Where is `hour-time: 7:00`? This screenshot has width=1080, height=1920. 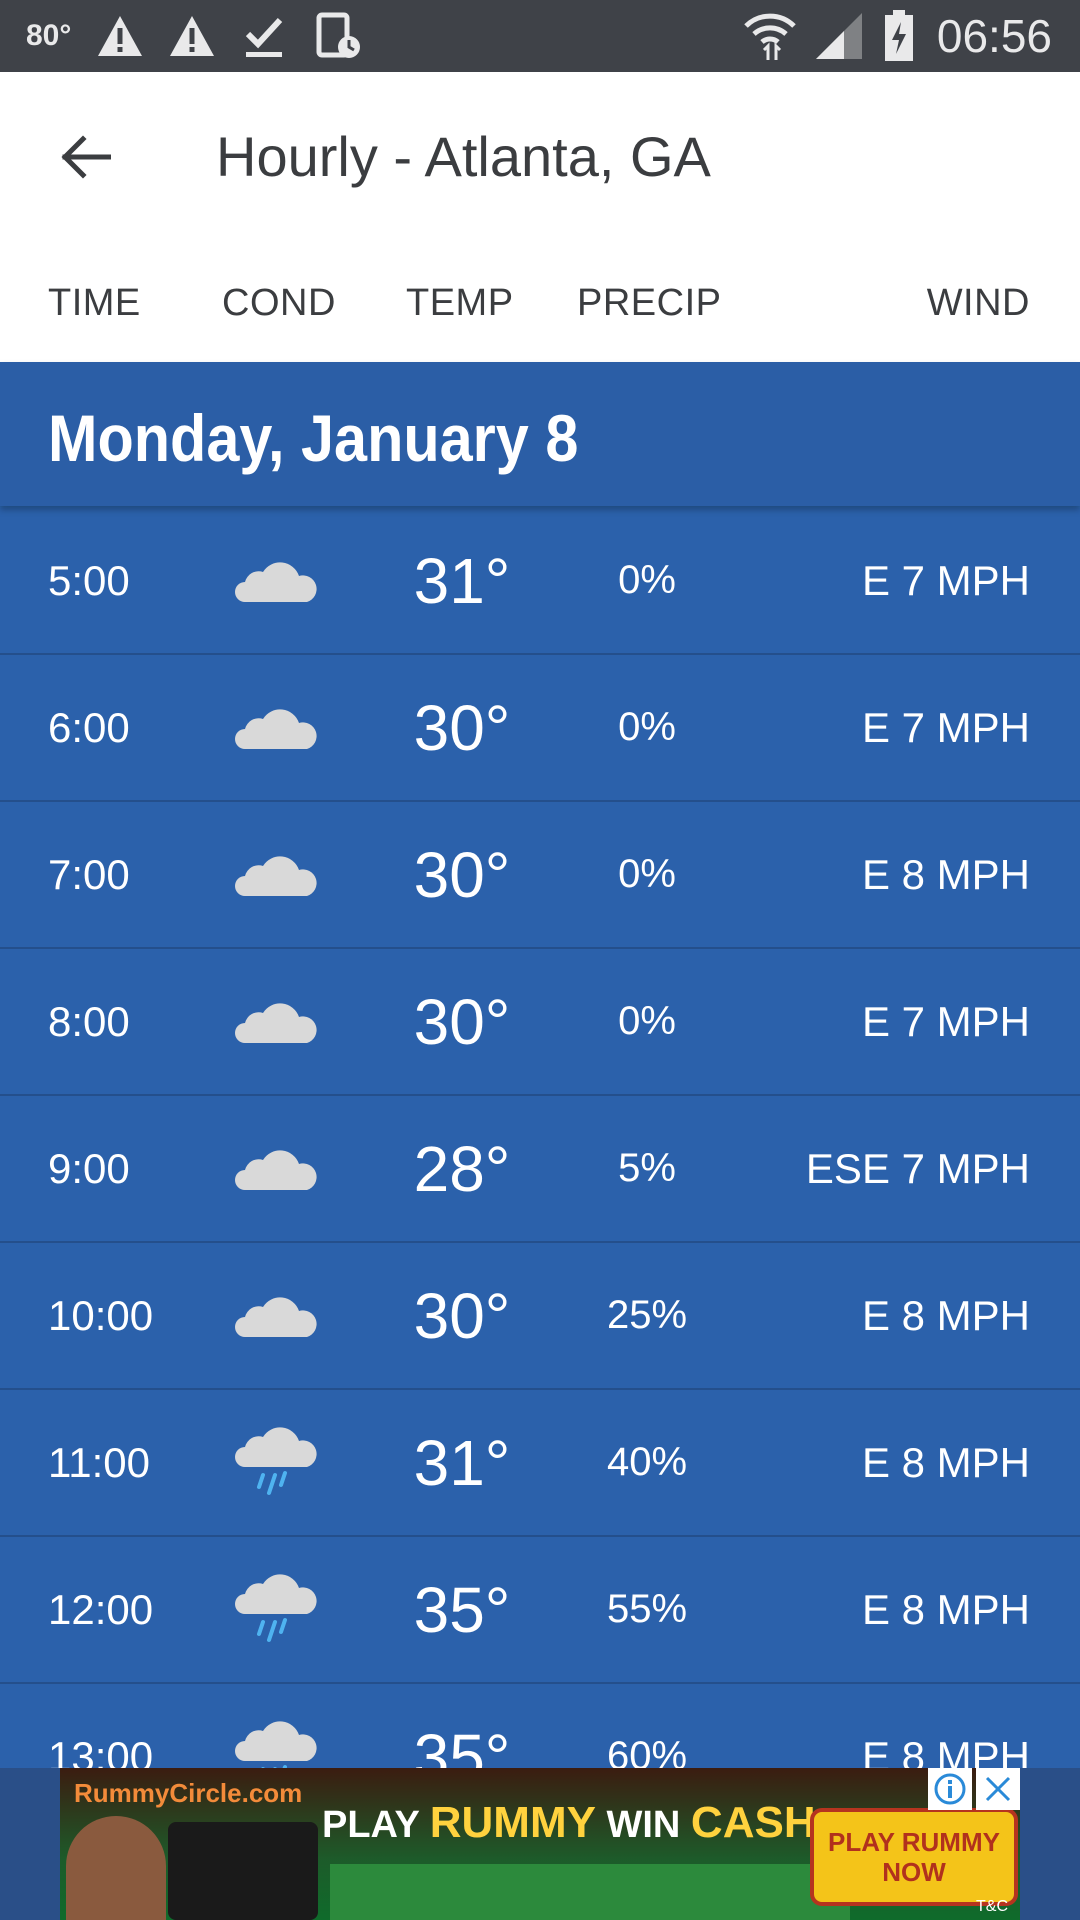
hour-time: 7:00 is located at coordinates (89, 874).